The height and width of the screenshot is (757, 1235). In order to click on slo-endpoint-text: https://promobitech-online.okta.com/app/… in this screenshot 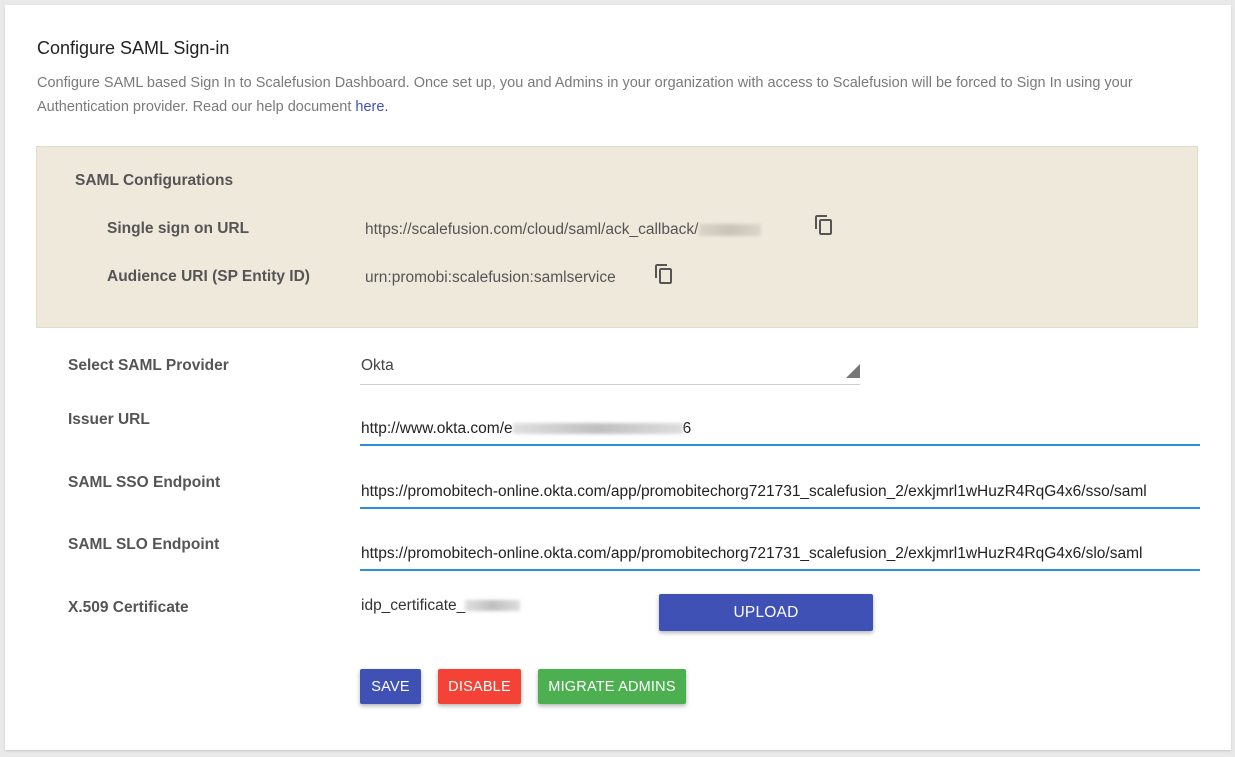, I will do `click(752, 553)`.